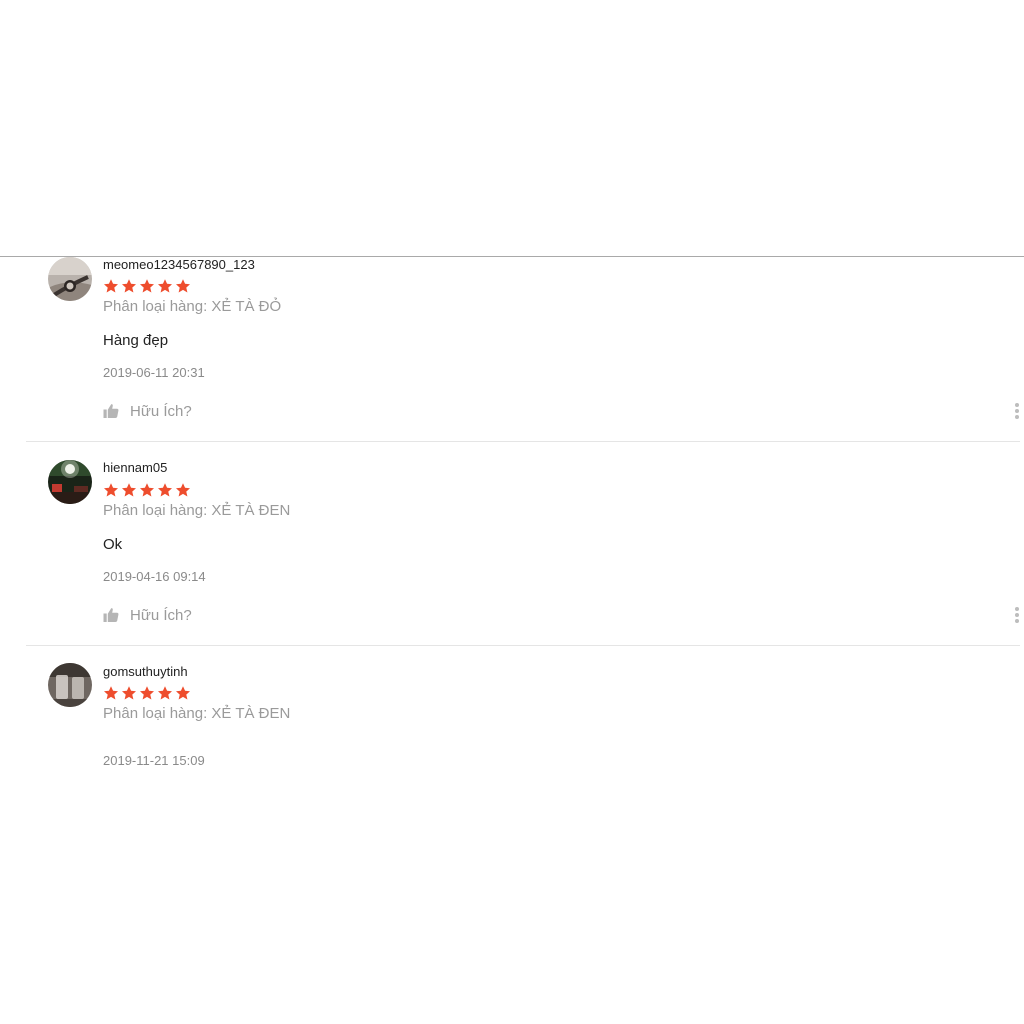 The image size is (1024, 1024). Describe the element at coordinates (136, 340) in the screenshot. I see `review-comment: Hàng đẹp` at that location.